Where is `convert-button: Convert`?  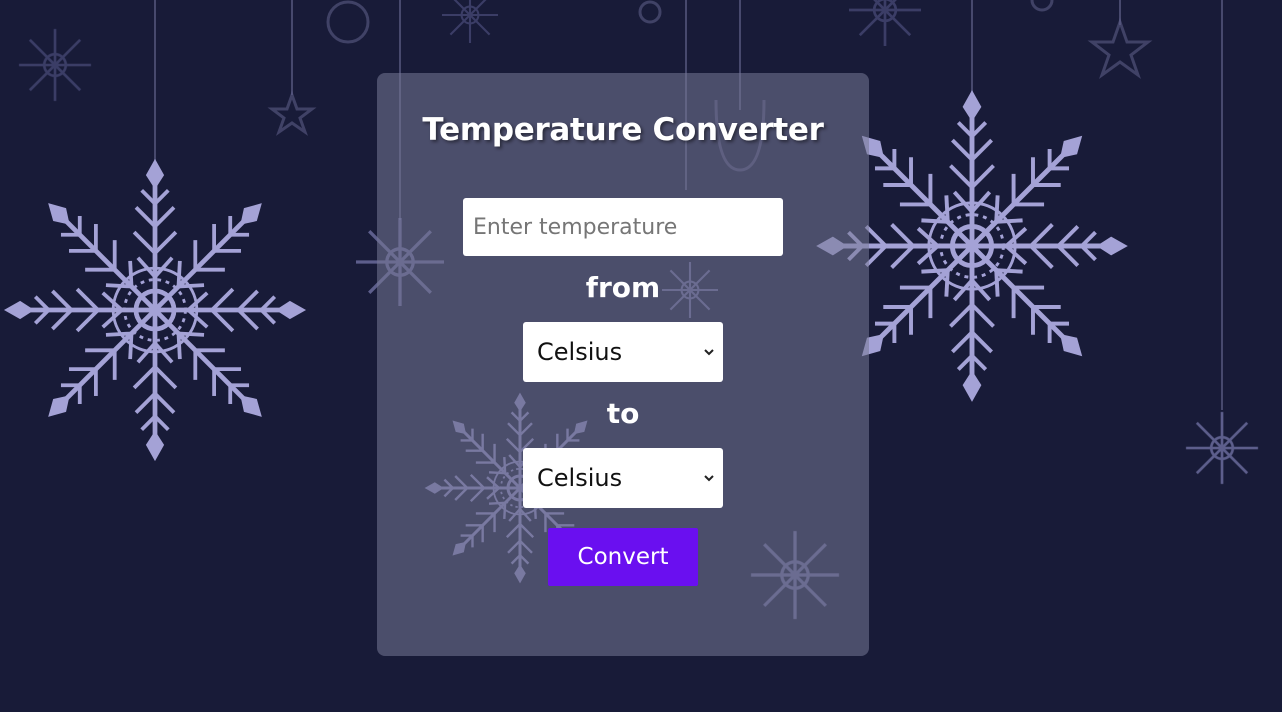
convert-button: Convert is located at coordinates (623, 557).